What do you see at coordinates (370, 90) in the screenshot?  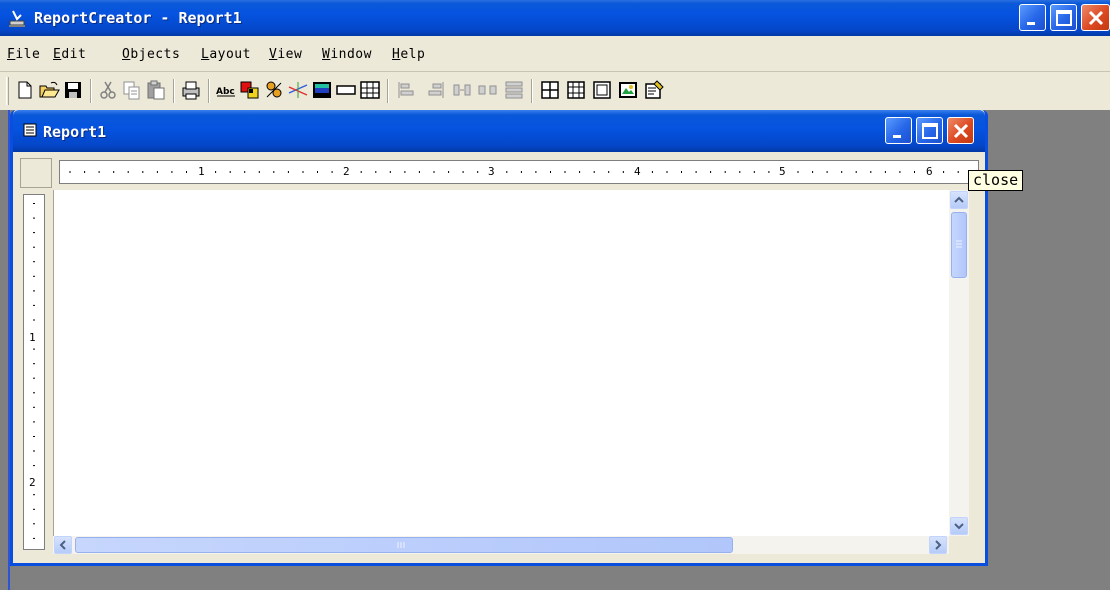 I see `table-icon` at bounding box center [370, 90].